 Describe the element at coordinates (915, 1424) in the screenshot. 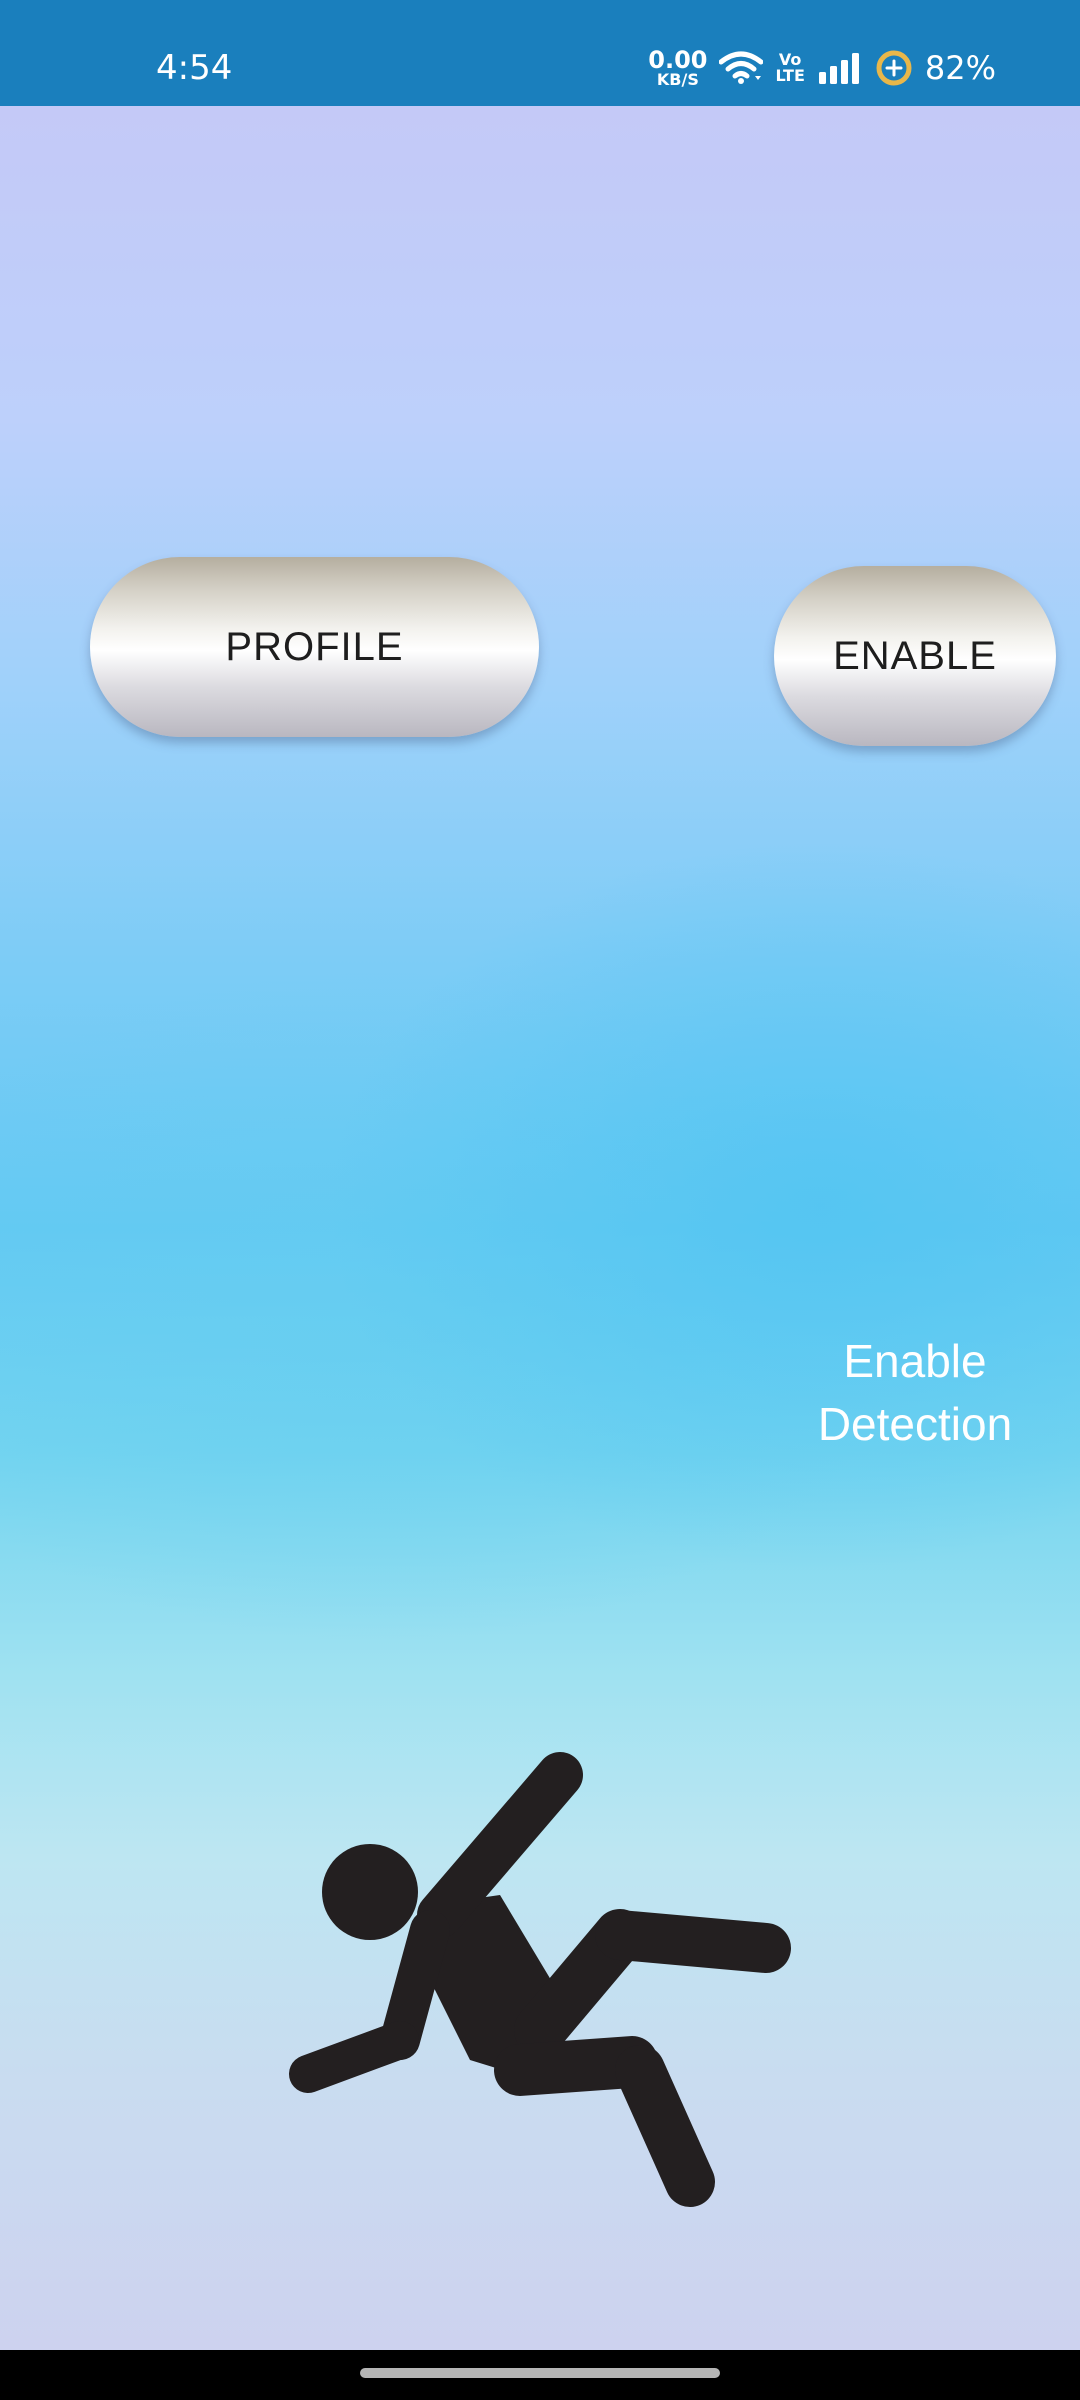

I see `enable-detection-line2: Detection` at that location.